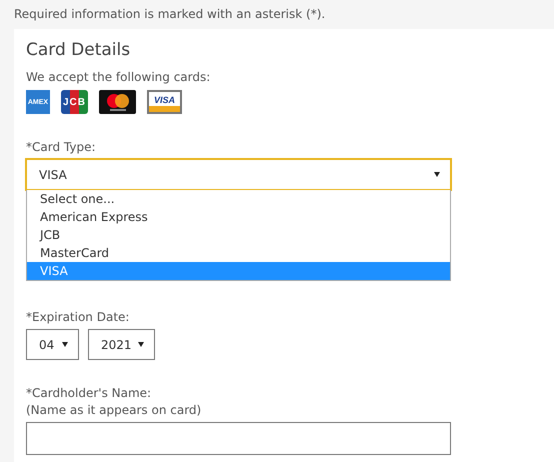  I want to click on field-label: *Expiration Date:, so click(78, 317).